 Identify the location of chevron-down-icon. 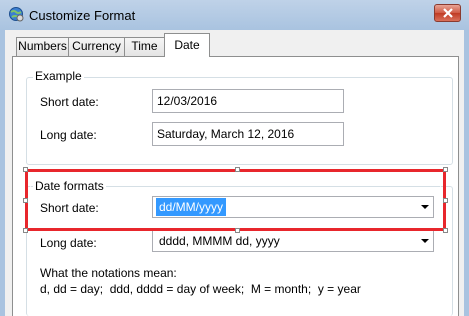
(425, 241).